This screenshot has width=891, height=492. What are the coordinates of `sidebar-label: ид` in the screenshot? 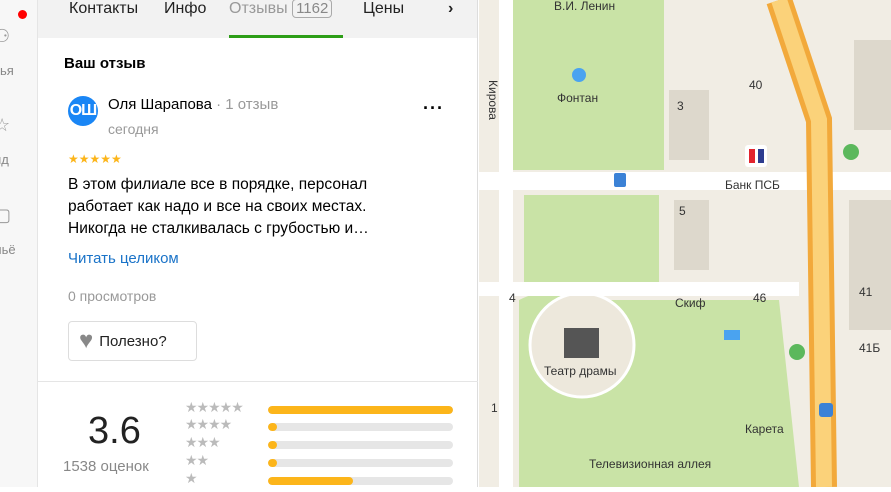 It's located at (4, 159).